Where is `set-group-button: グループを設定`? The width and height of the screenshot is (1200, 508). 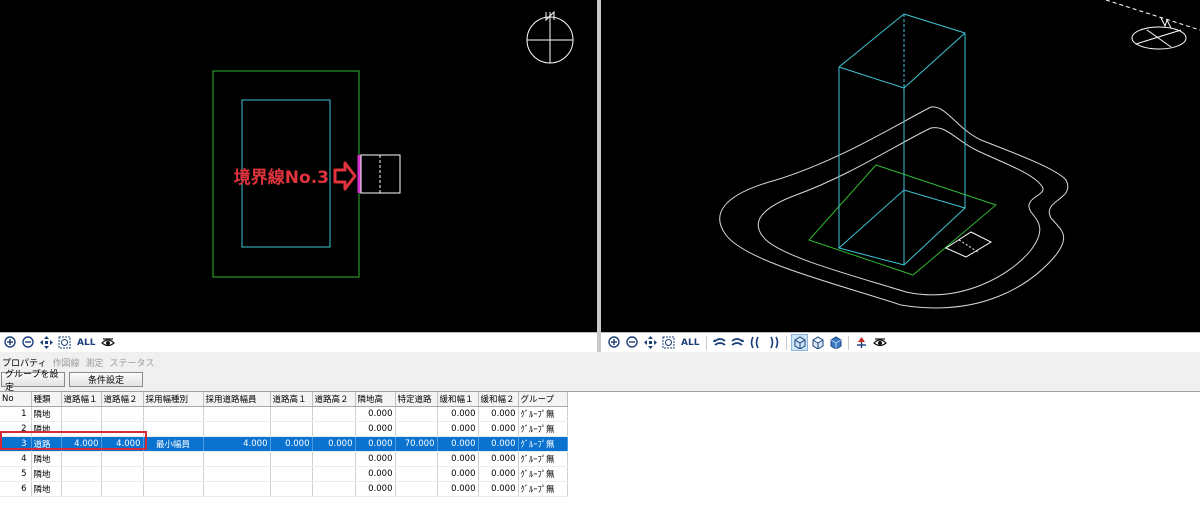
set-group-button: グループを設定 is located at coordinates (33, 381).